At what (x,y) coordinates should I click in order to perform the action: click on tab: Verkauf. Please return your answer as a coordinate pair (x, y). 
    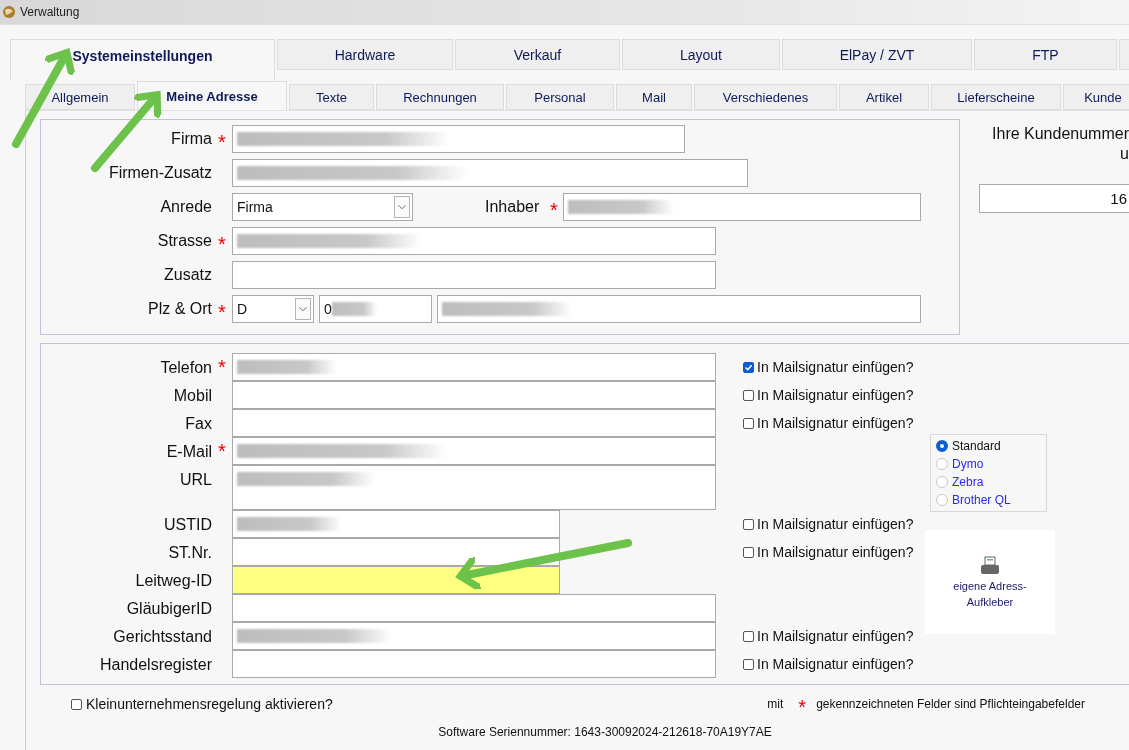
    Looking at the image, I should click on (537, 54).